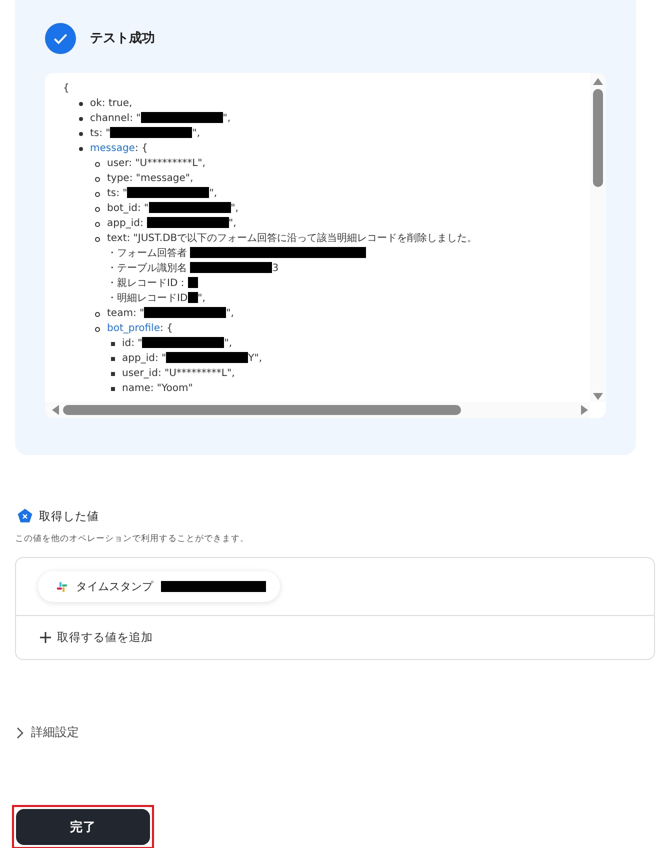  What do you see at coordinates (45, 637) in the screenshot?
I see `plus-icon` at bounding box center [45, 637].